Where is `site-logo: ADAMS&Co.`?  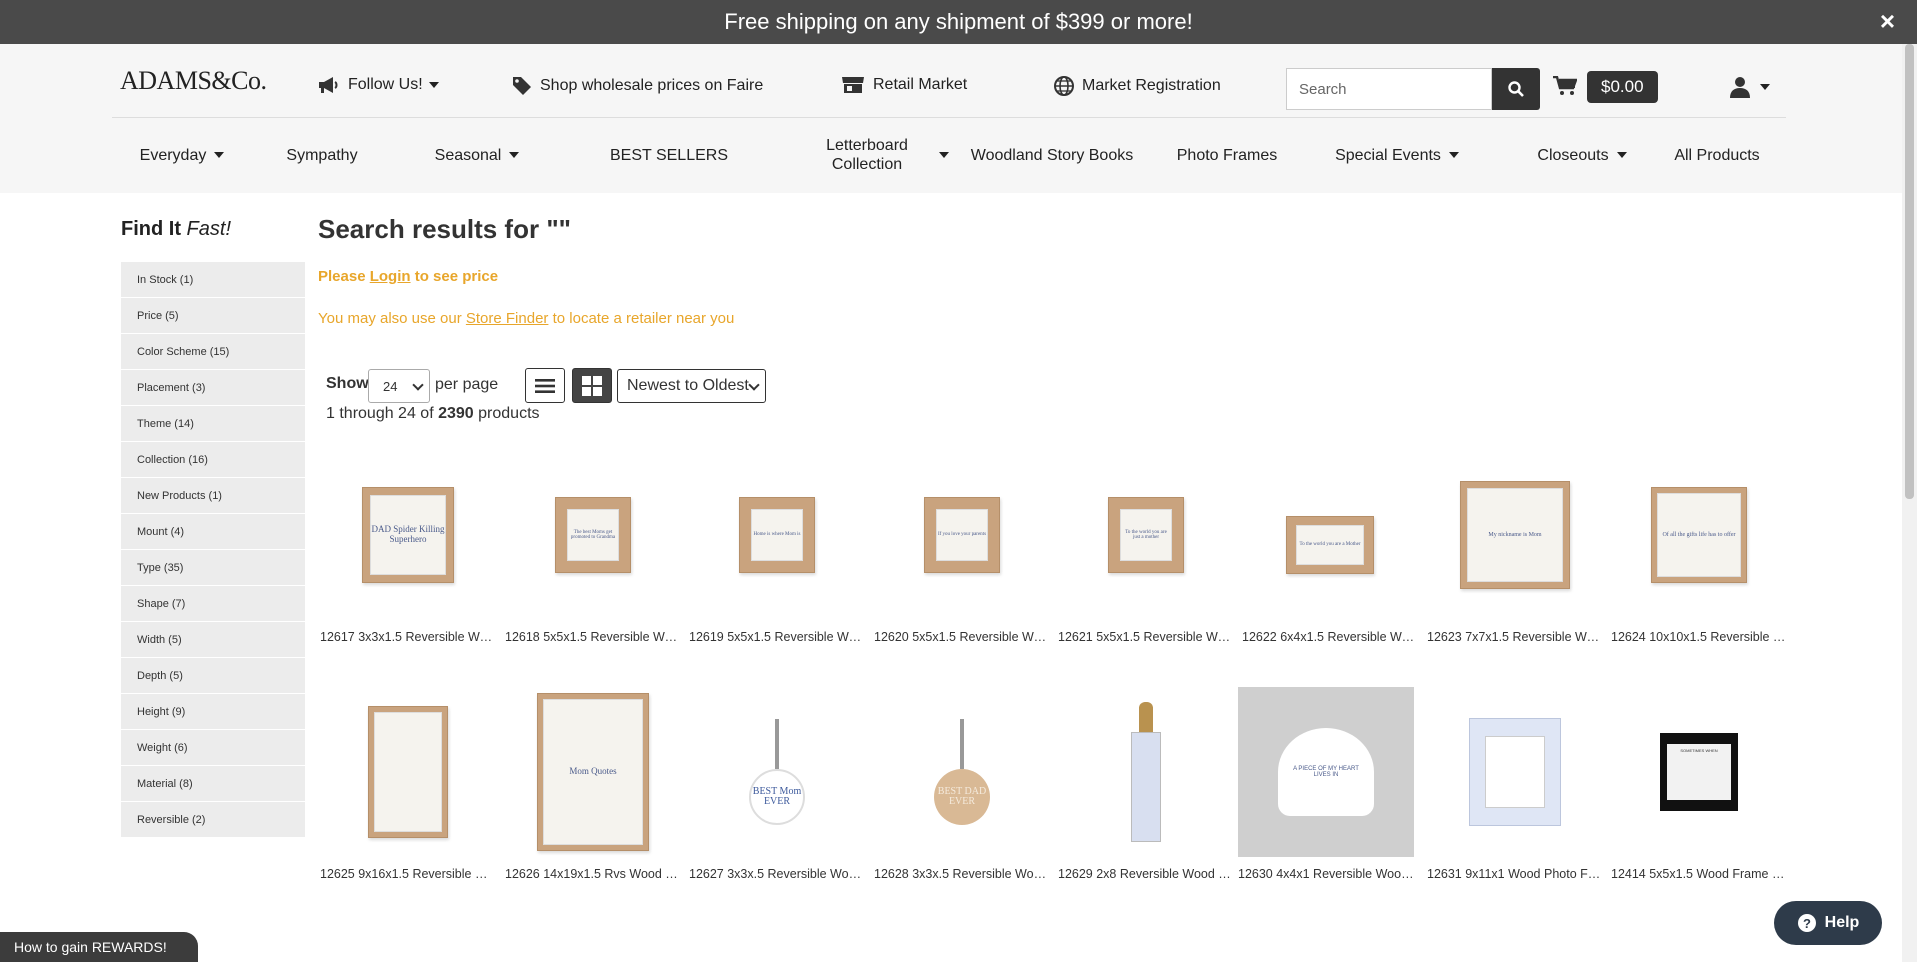 site-logo: ADAMS&Co. is located at coordinates (193, 81).